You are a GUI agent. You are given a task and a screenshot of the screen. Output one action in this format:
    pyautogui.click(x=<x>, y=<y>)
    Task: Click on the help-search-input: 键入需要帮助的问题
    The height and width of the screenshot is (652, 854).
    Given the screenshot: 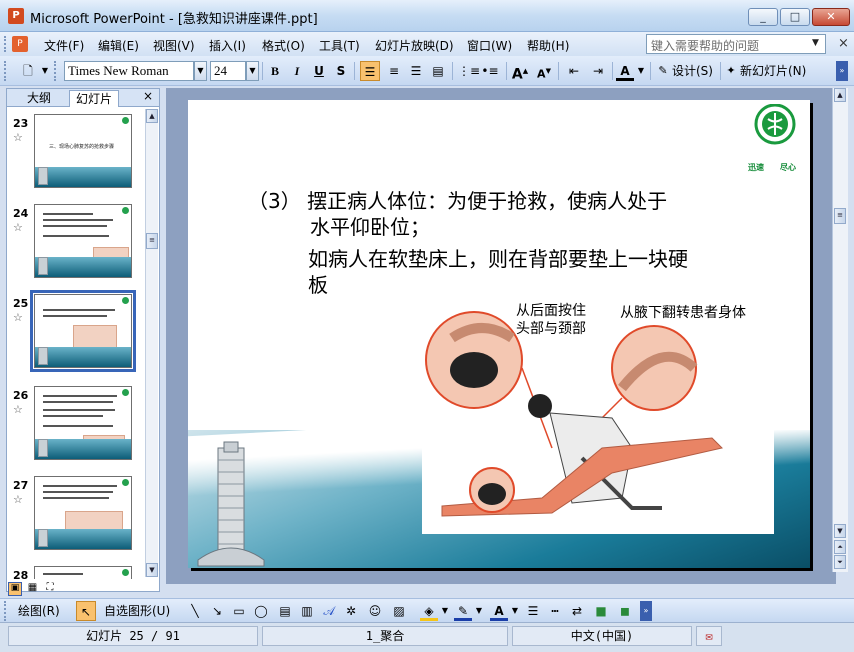 What is the action you would take?
    pyautogui.click(x=736, y=44)
    